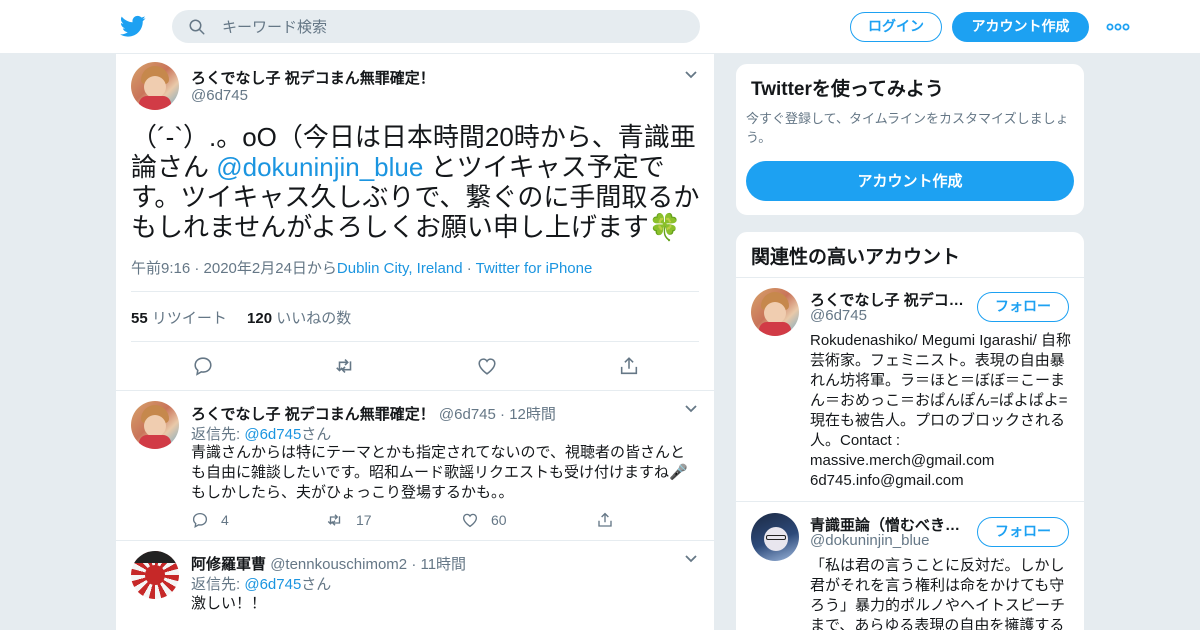  Describe the element at coordinates (260, 318) in the screenshot. I see `like-count: 120` at that location.